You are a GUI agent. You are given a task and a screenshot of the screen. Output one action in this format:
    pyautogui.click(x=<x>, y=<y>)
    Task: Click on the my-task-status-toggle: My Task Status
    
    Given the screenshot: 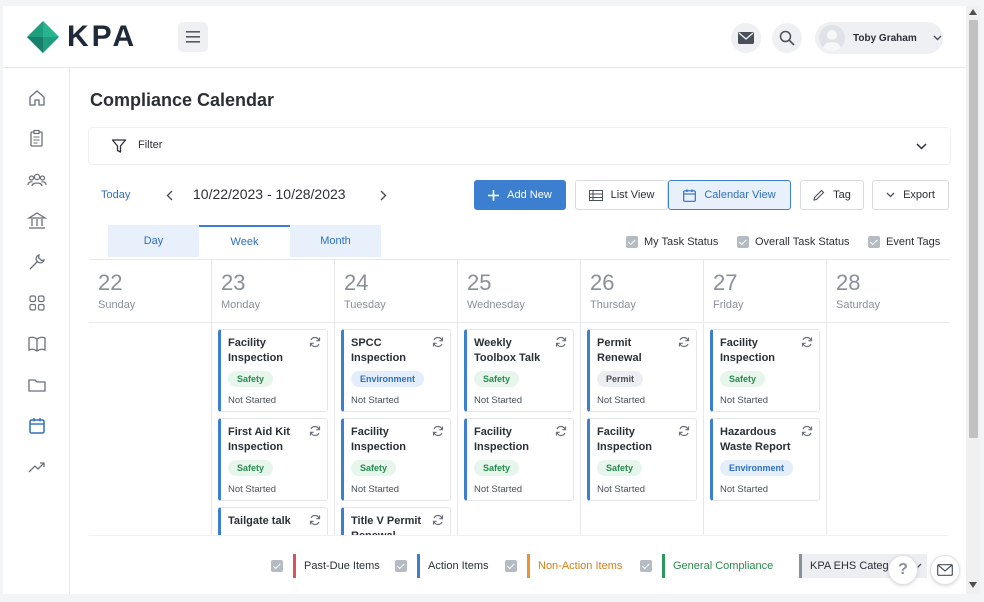 What is the action you would take?
    pyautogui.click(x=672, y=242)
    